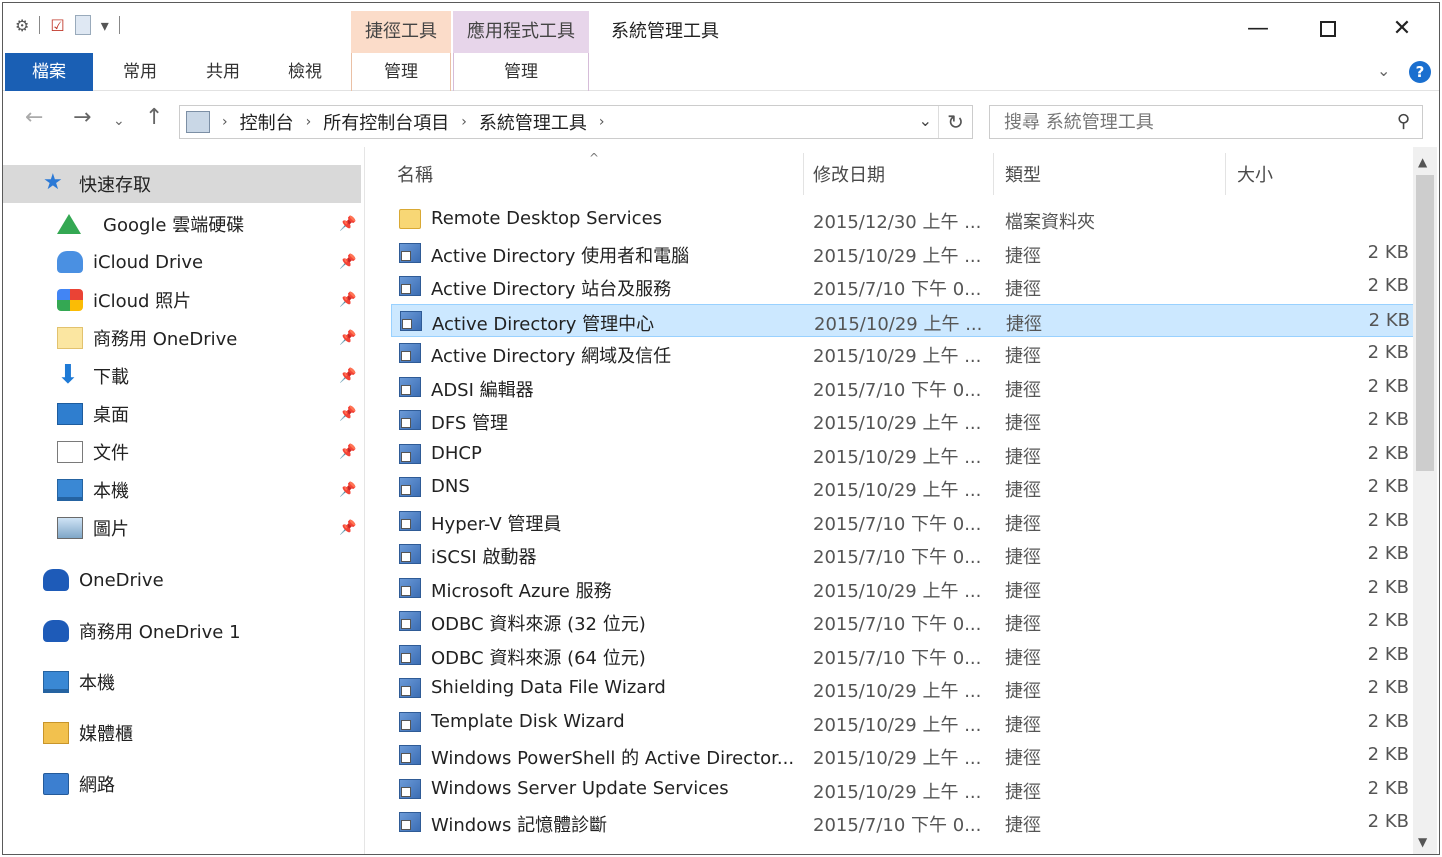 The height and width of the screenshot is (857, 1442). I want to click on tab-home: 常用, so click(140, 72).